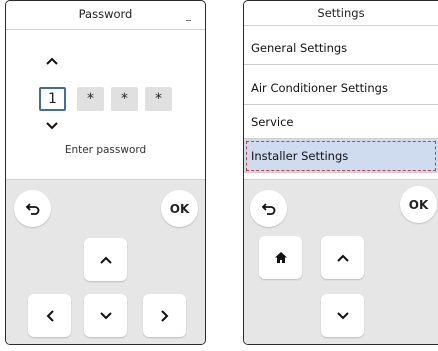 The width and height of the screenshot is (438, 351). I want to click on menu-item-service: Service, so click(341, 122).